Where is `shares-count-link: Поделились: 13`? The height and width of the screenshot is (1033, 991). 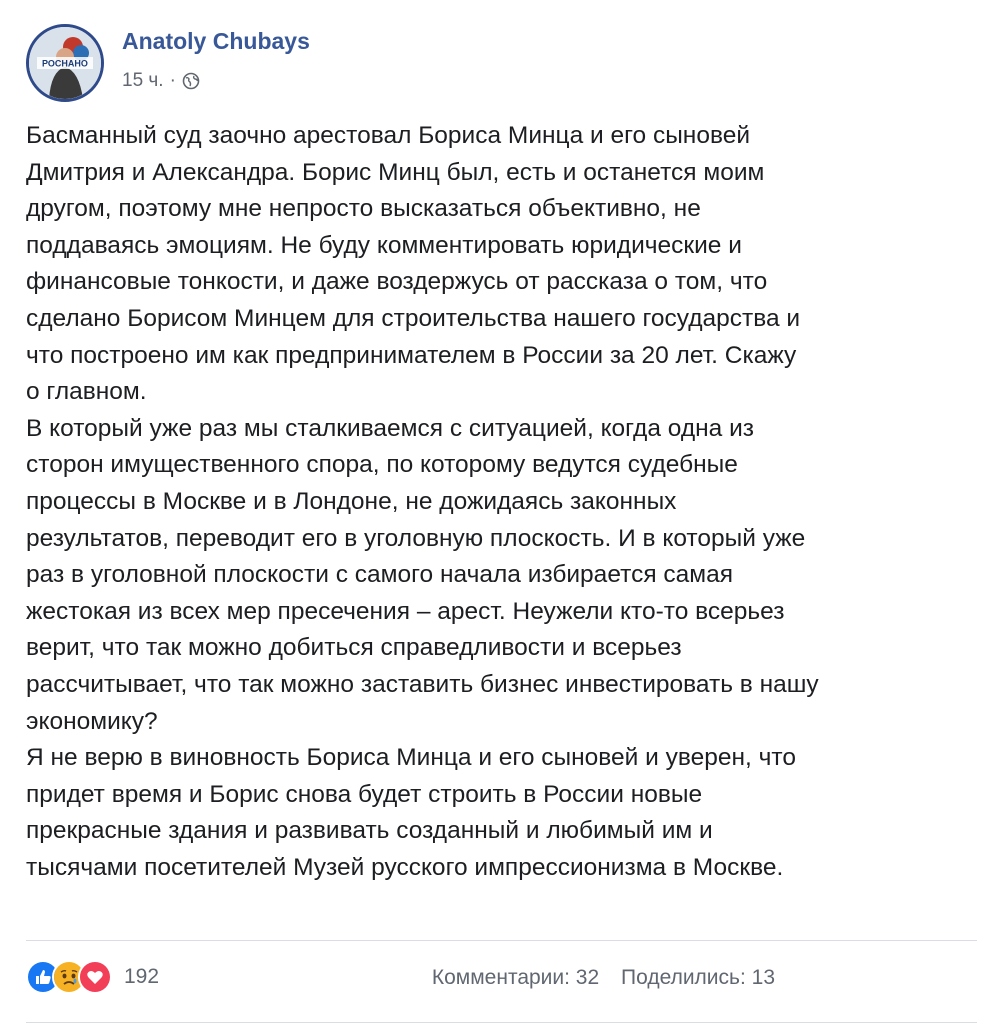 shares-count-link: Поделились: 13 is located at coordinates (698, 977).